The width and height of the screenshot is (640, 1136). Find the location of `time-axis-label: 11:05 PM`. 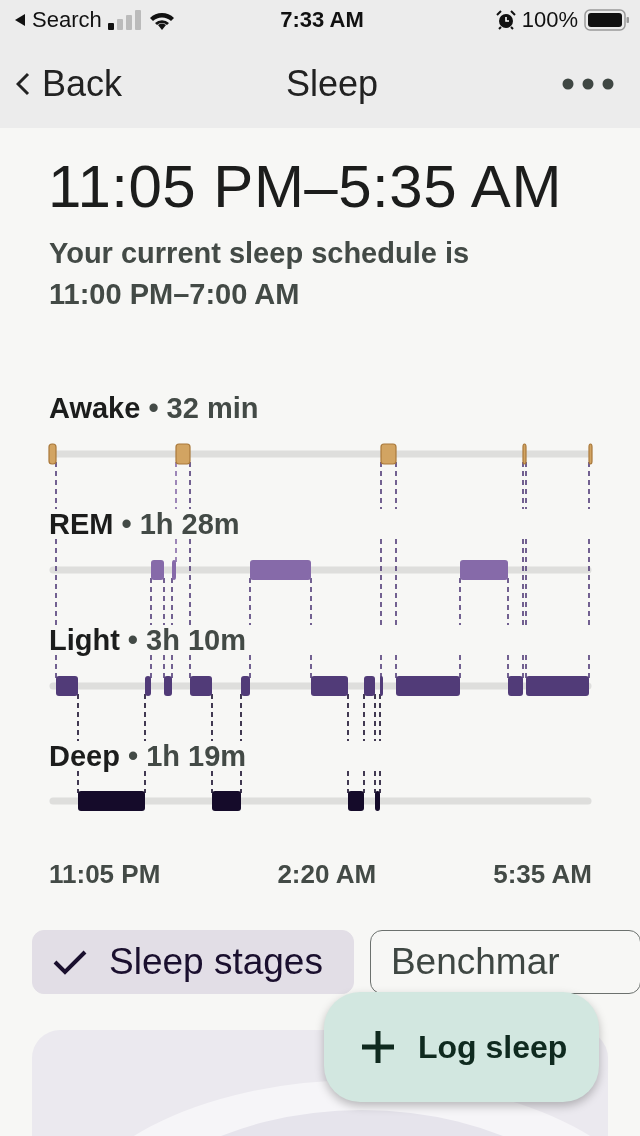

time-axis-label: 11:05 PM is located at coordinates (105, 875).